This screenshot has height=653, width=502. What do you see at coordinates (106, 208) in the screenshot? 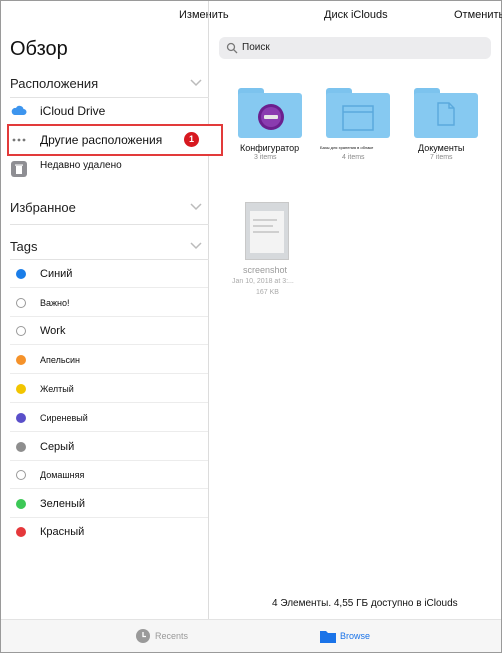
I see `favorites-section-header: Избранное` at bounding box center [106, 208].